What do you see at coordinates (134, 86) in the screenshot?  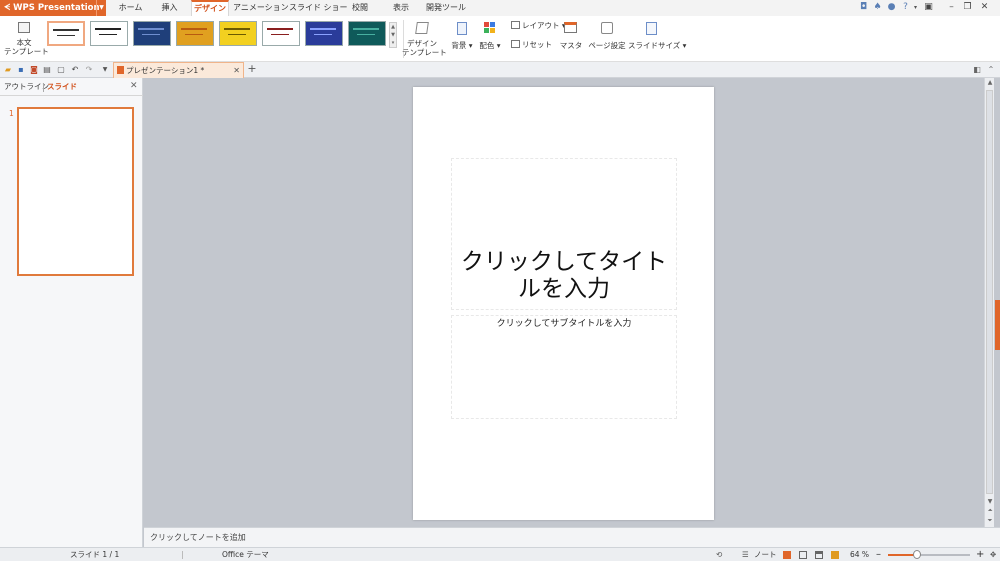 I see `close-panel-icon: ✕` at bounding box center [134, 86].